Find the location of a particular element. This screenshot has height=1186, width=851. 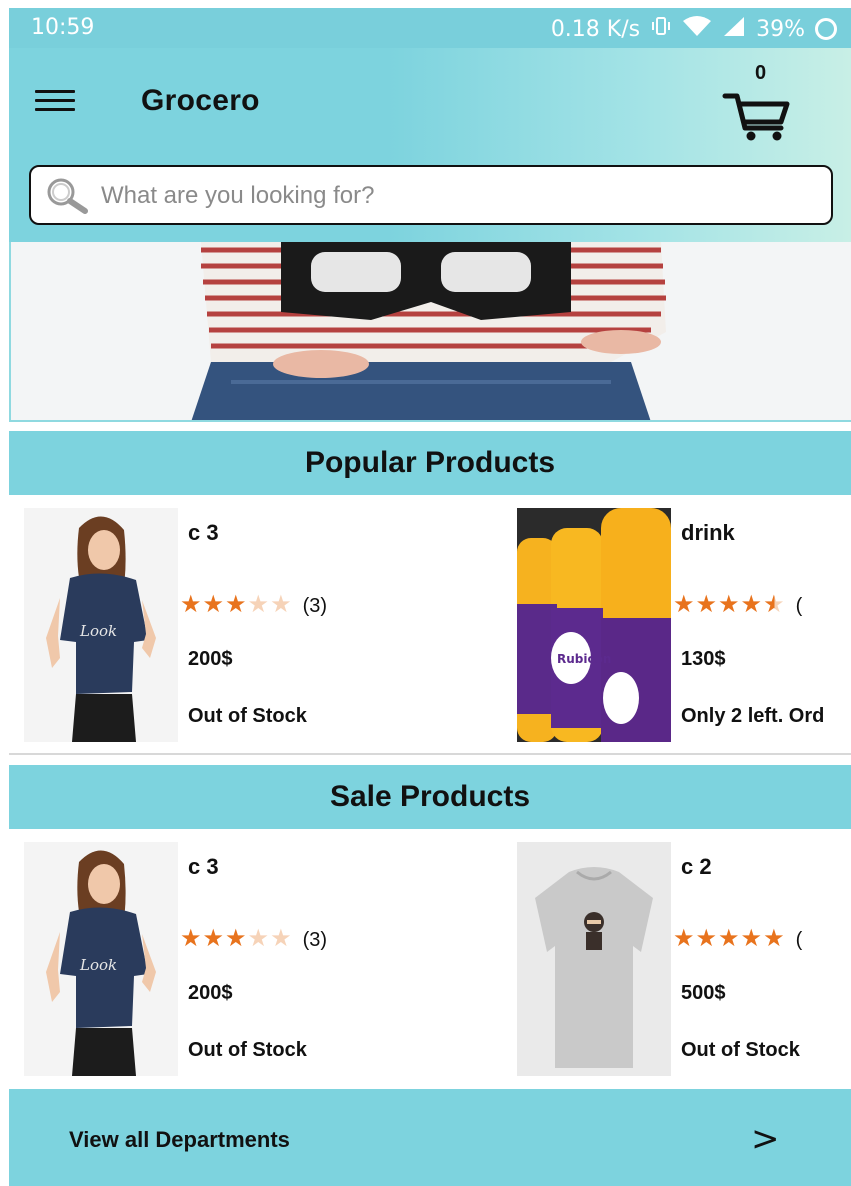

product-name: c 2 is located at coordinates (696, 866).